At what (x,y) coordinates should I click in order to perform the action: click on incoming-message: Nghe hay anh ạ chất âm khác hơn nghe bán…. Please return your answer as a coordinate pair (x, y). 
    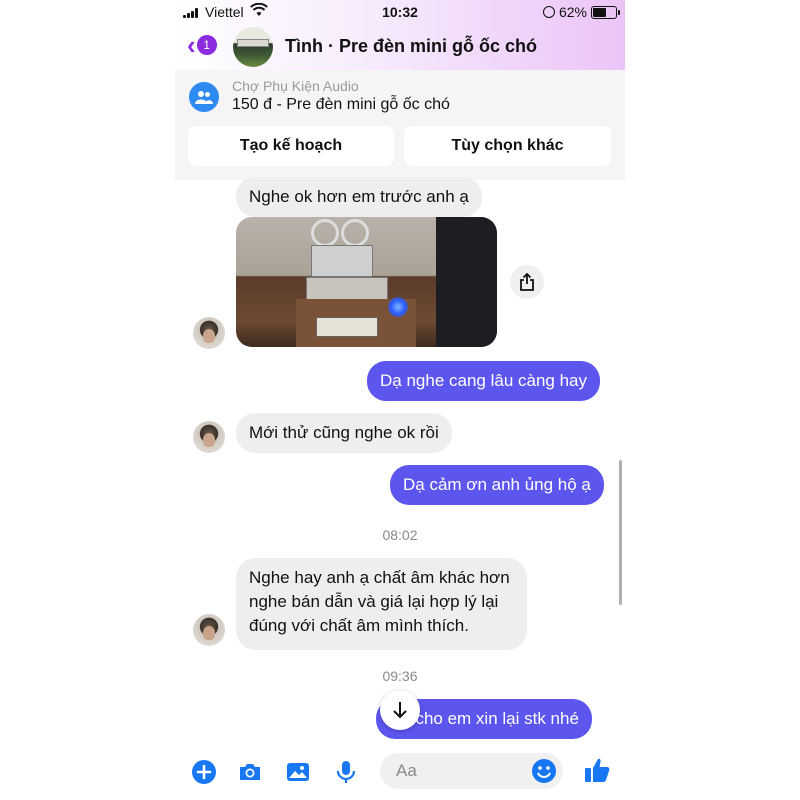
    Looking at the image, I should click on (381, 604).